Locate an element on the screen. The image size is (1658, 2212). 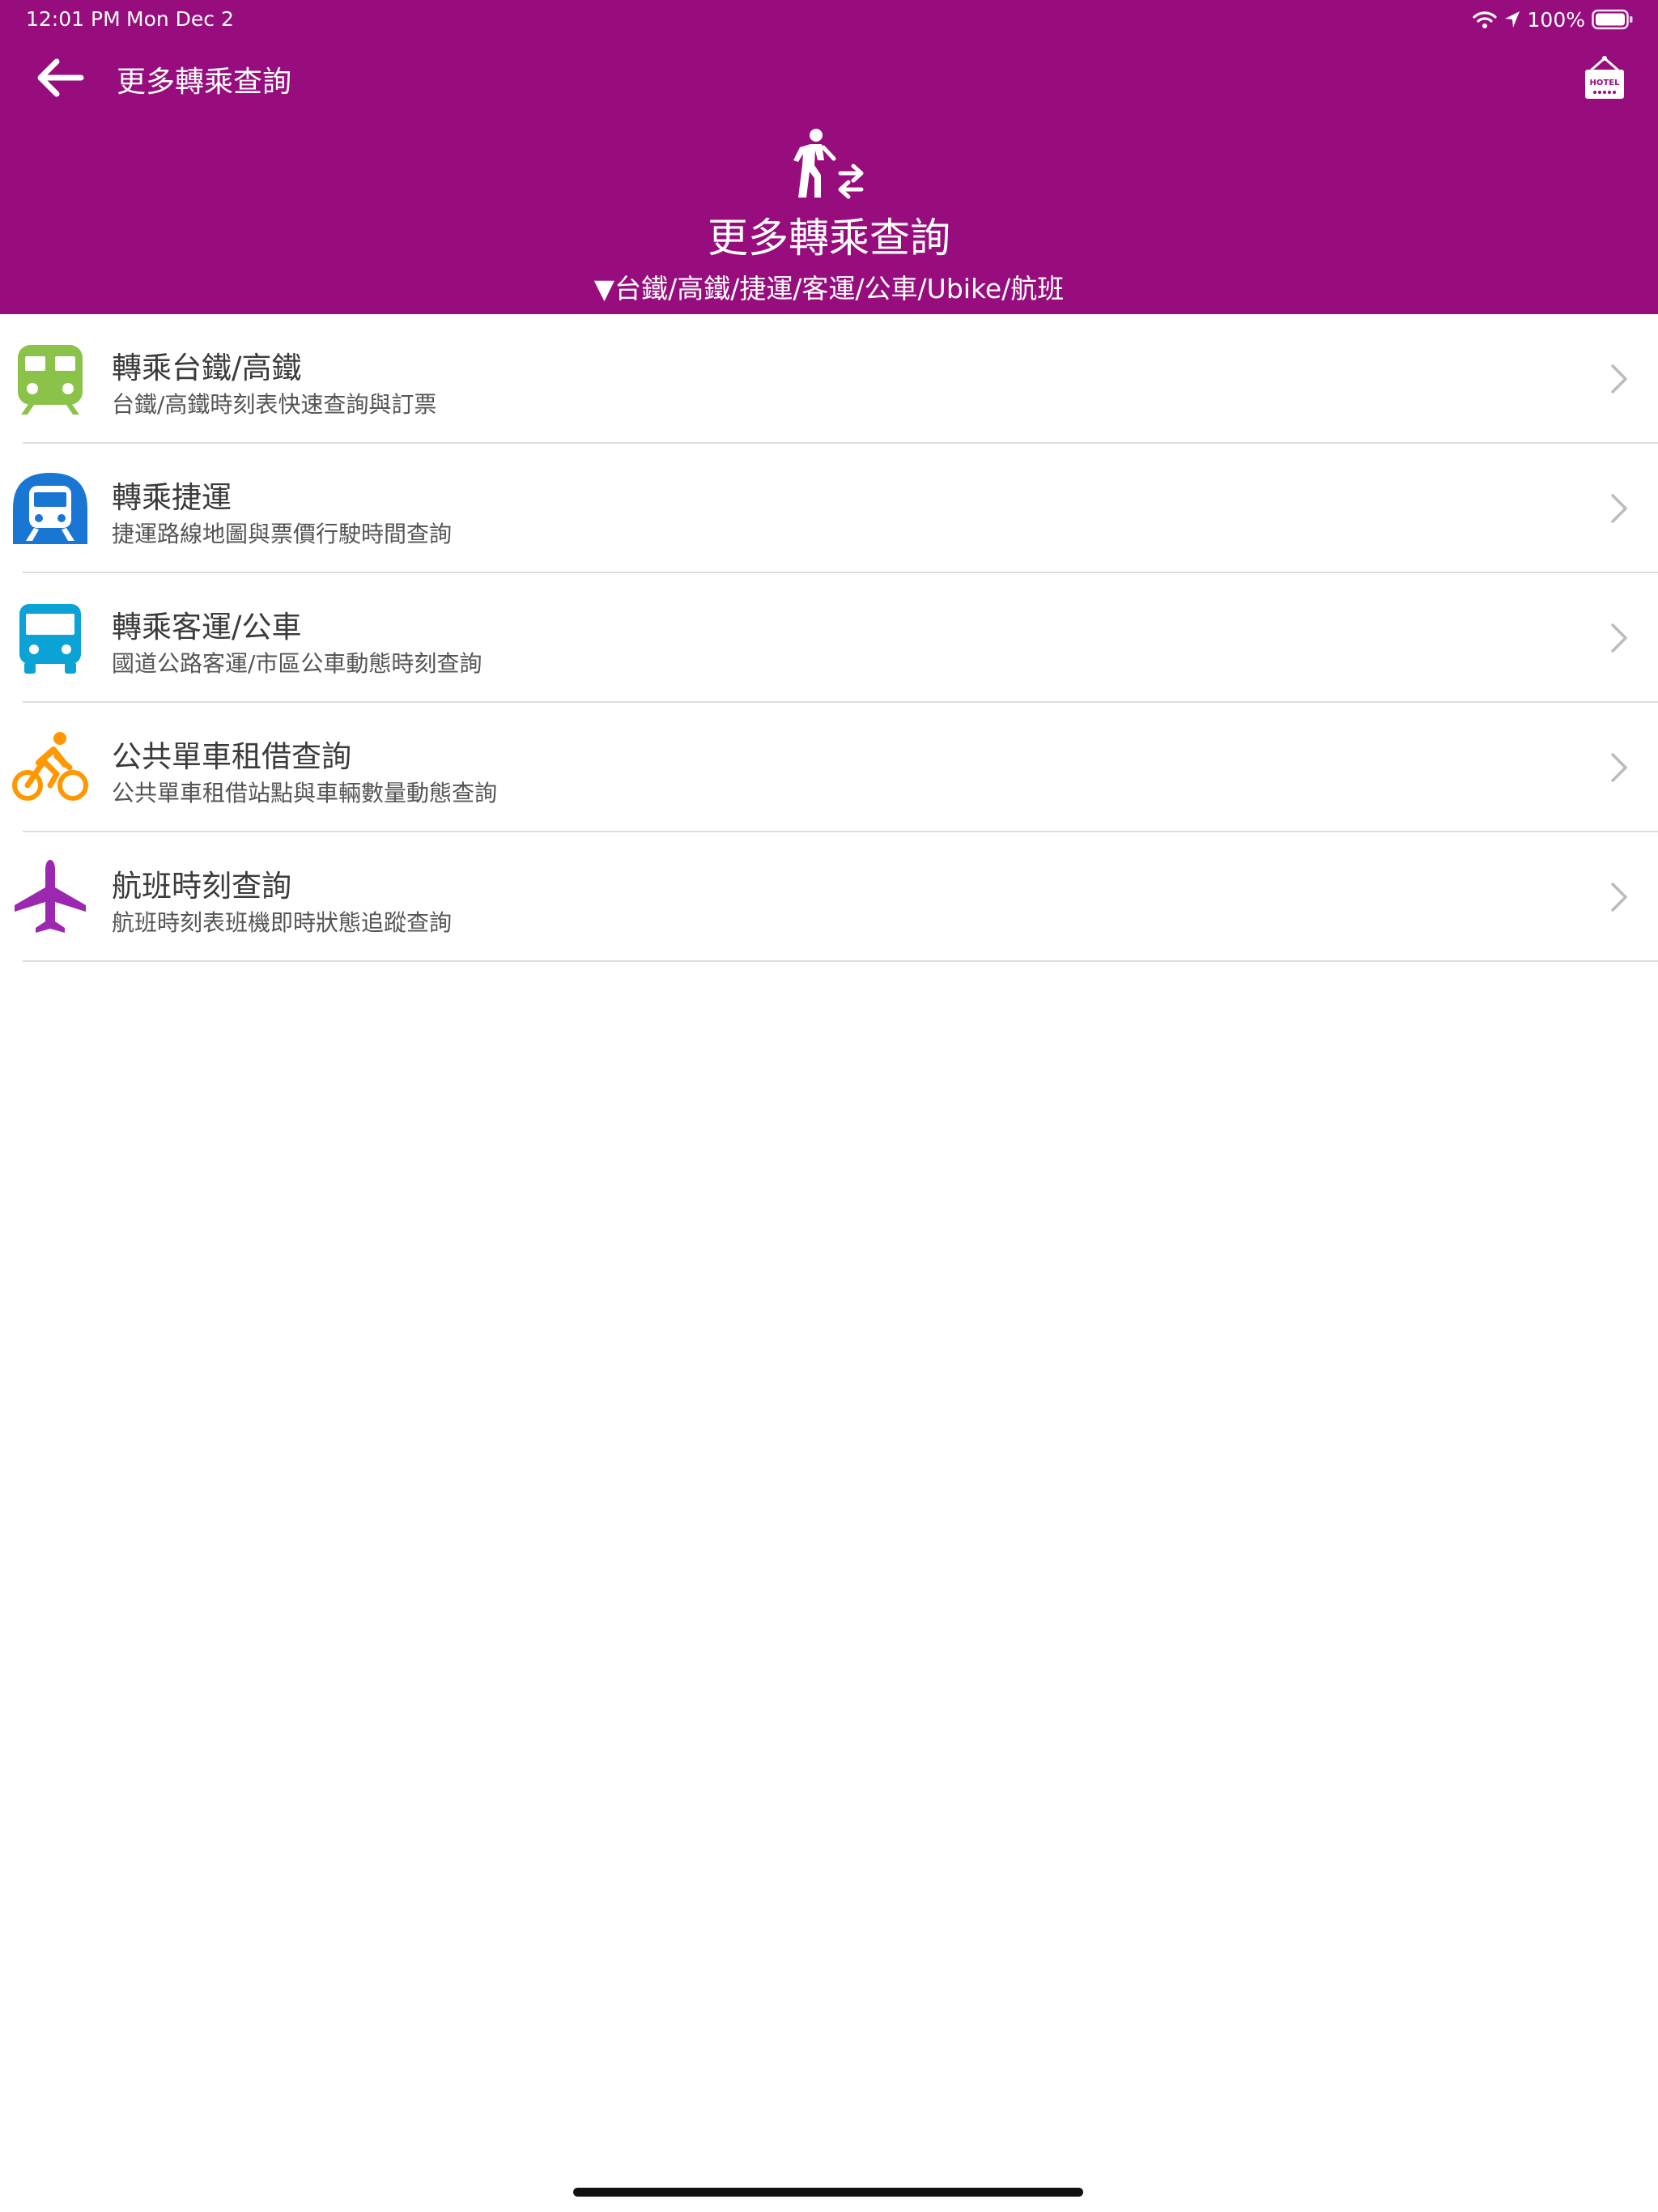
list-item-title: 轉乘客運/公車 is located at coordinates (207, 627).